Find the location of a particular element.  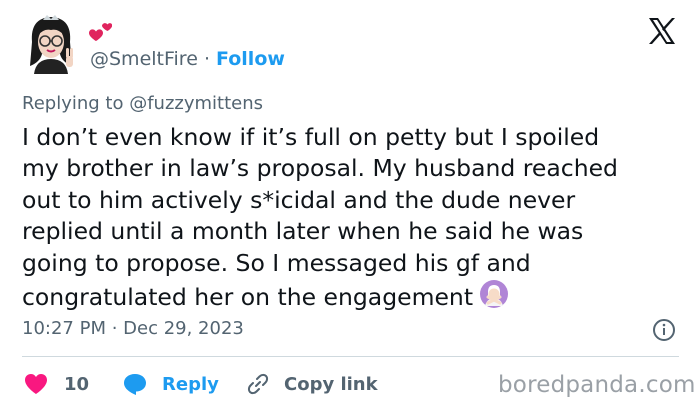

reply-button: Reply is located at coordinates (170, 384).